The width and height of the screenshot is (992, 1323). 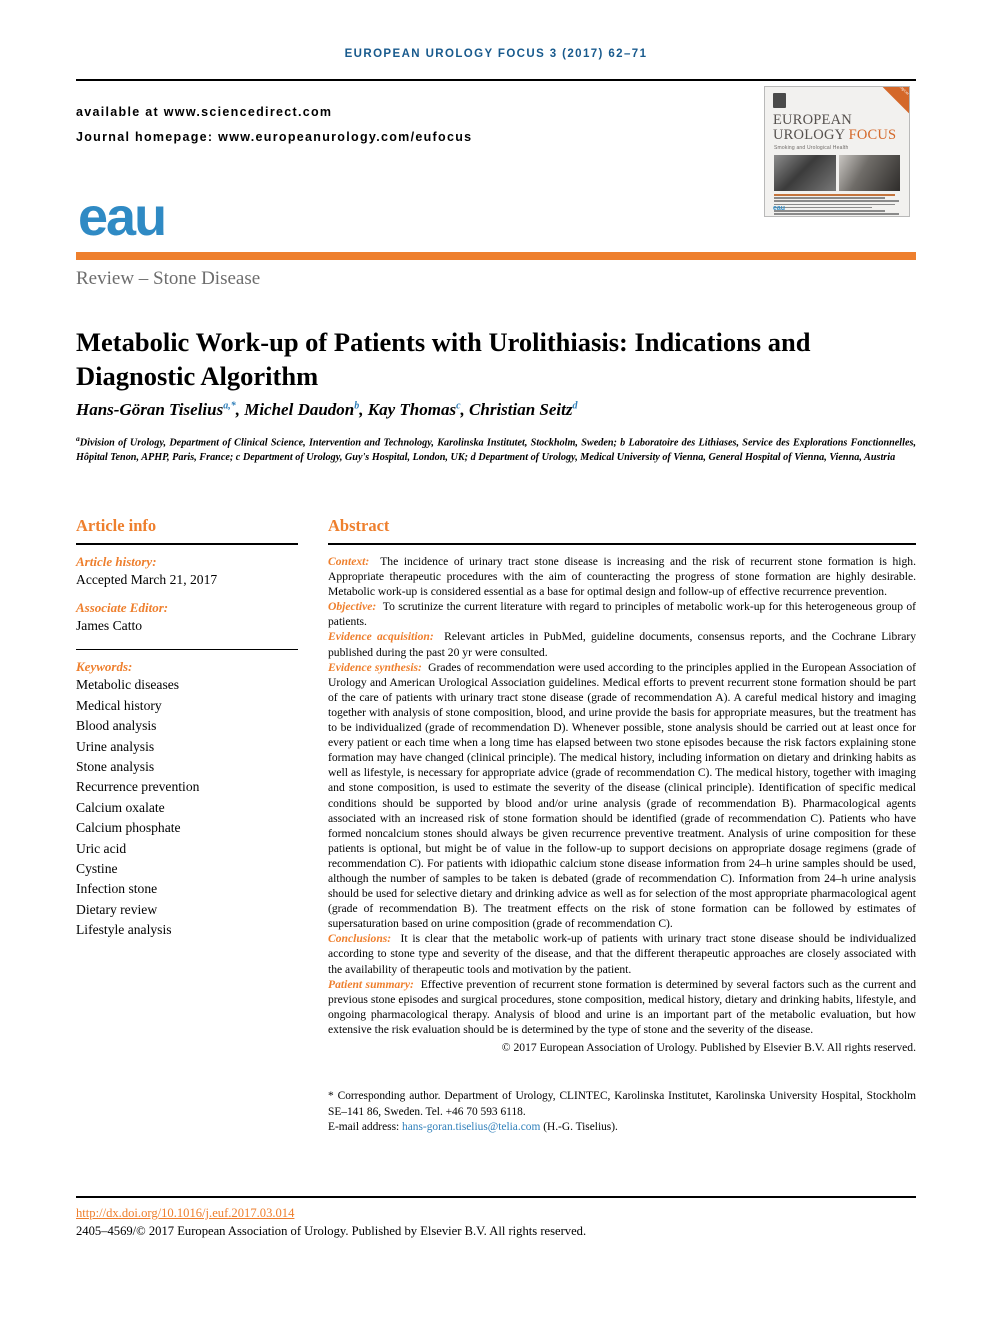 What do you see at coordinates (122, 217) in the screenshot?
I see `eau-logo: eau` at bounding box center [122, 217].